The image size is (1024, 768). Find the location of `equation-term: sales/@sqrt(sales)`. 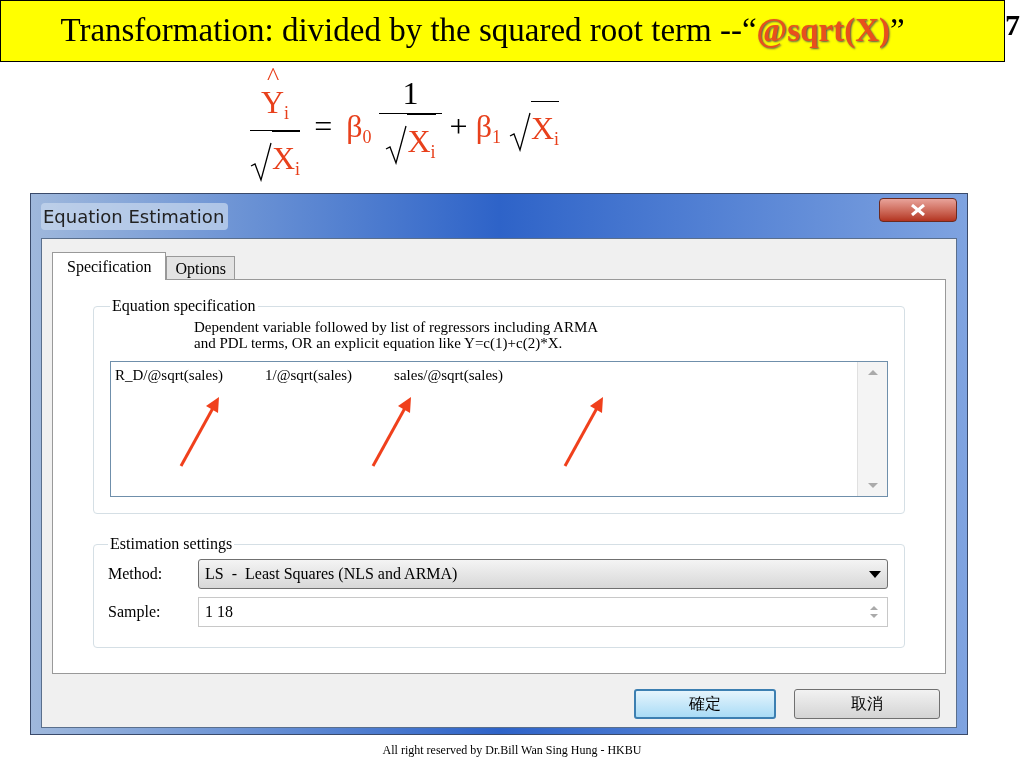

equation-term: sales/@sqrt(sales) is located at coordinates (448, 374).